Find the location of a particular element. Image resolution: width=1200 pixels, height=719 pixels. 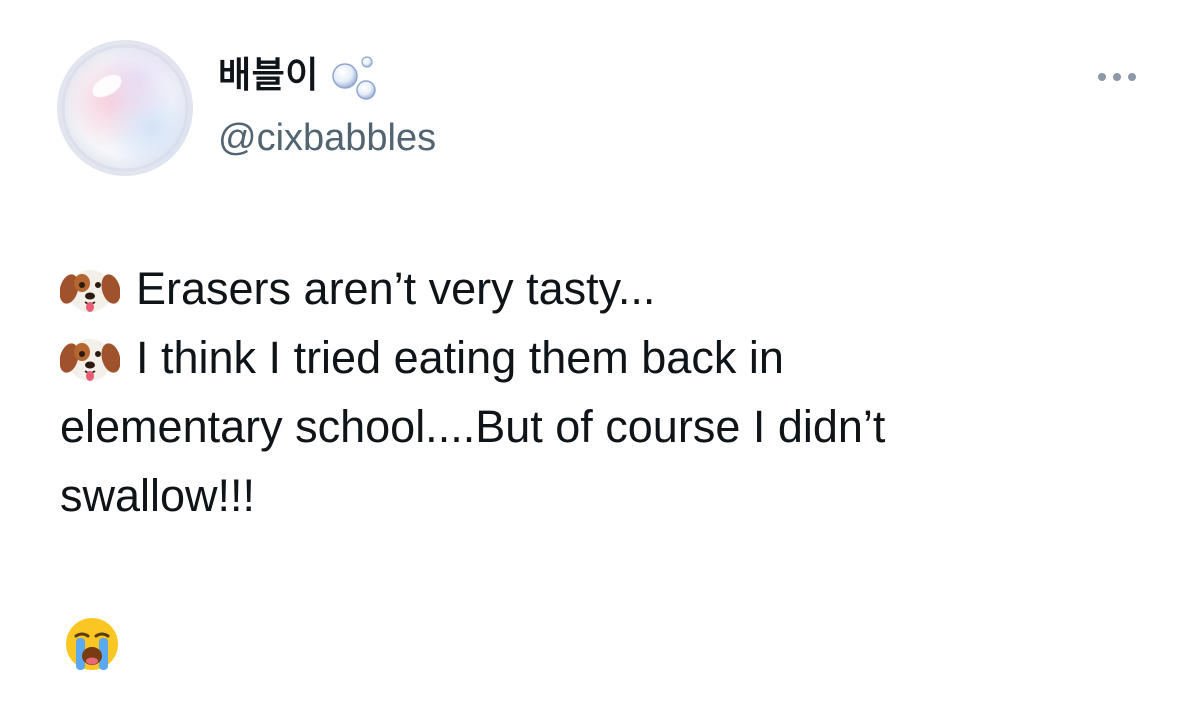

author-handle: @cixbabbles is located at coordinates (327, 138).